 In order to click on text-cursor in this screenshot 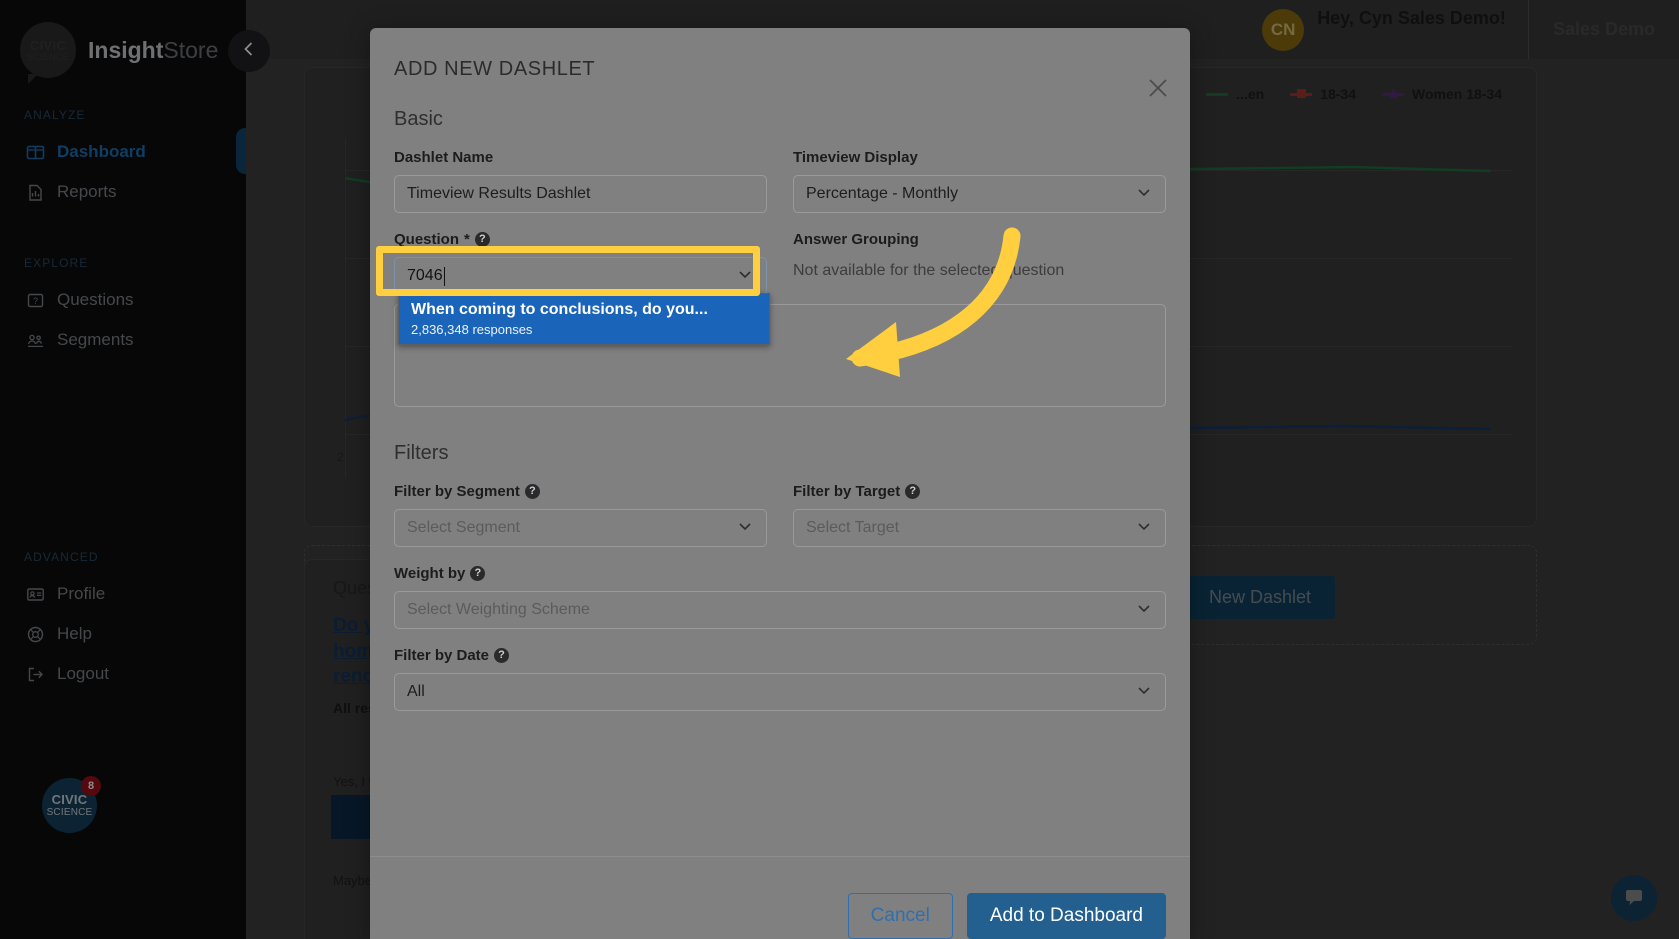, I will do `click(444, 276)`.